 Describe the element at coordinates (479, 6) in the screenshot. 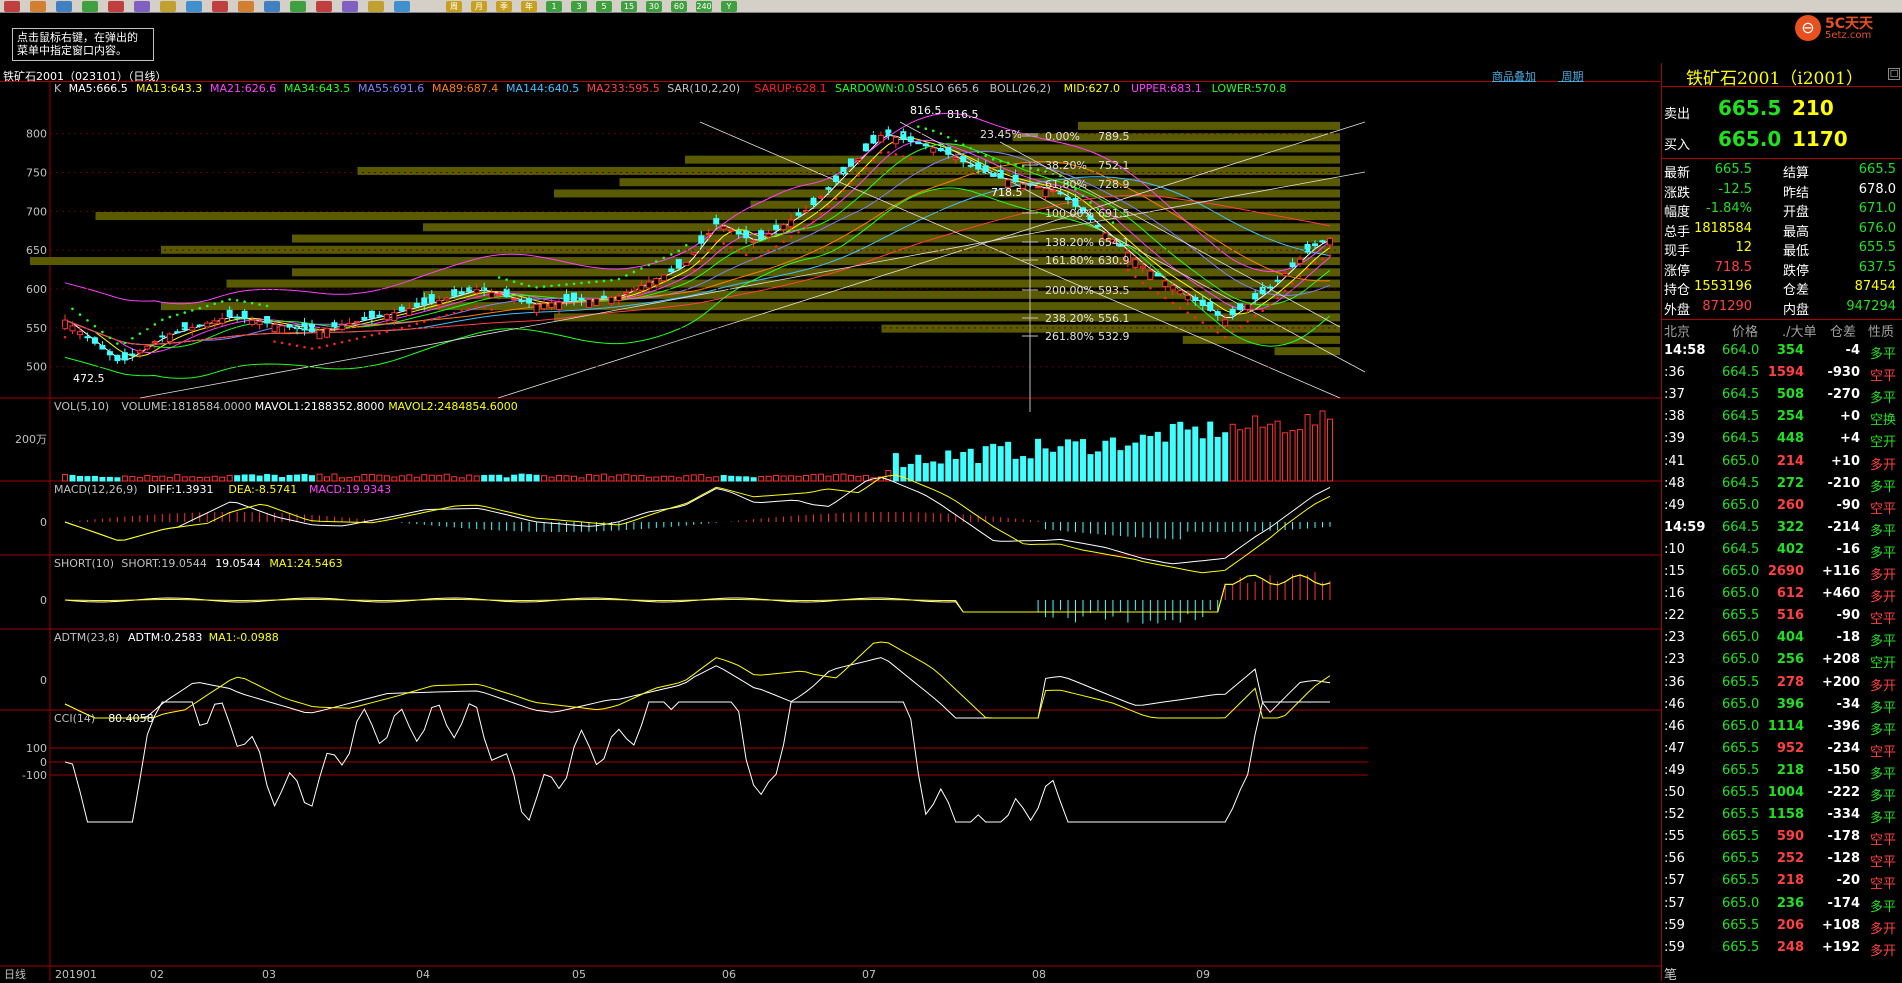

I see `period-button: 月` at that location.